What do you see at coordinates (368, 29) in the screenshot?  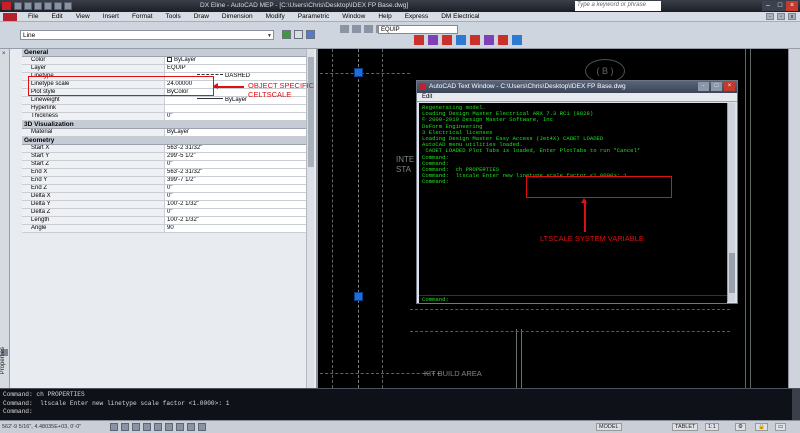 I see `layer-on-icon` at bounding box center [368, 29].